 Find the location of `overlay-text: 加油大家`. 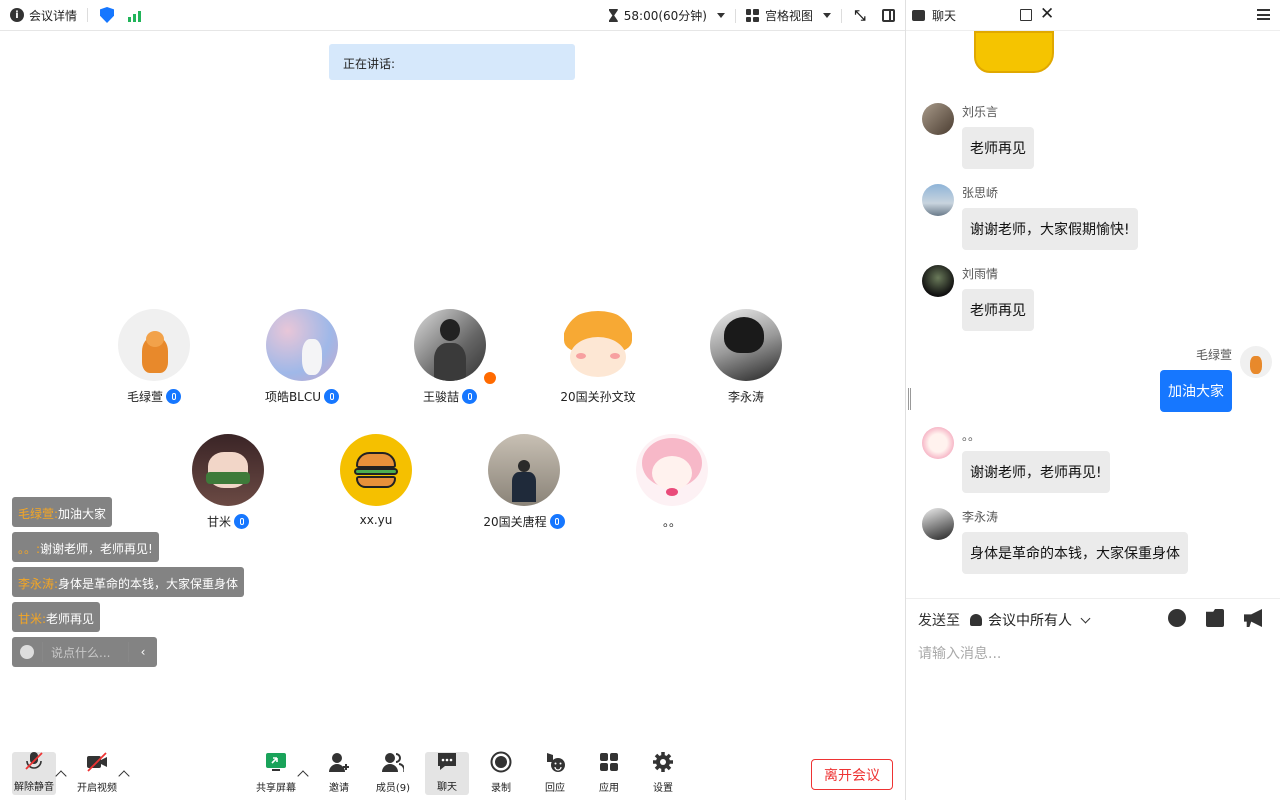

overlay-text: 加油大家 is located at coordinates (82, 514).